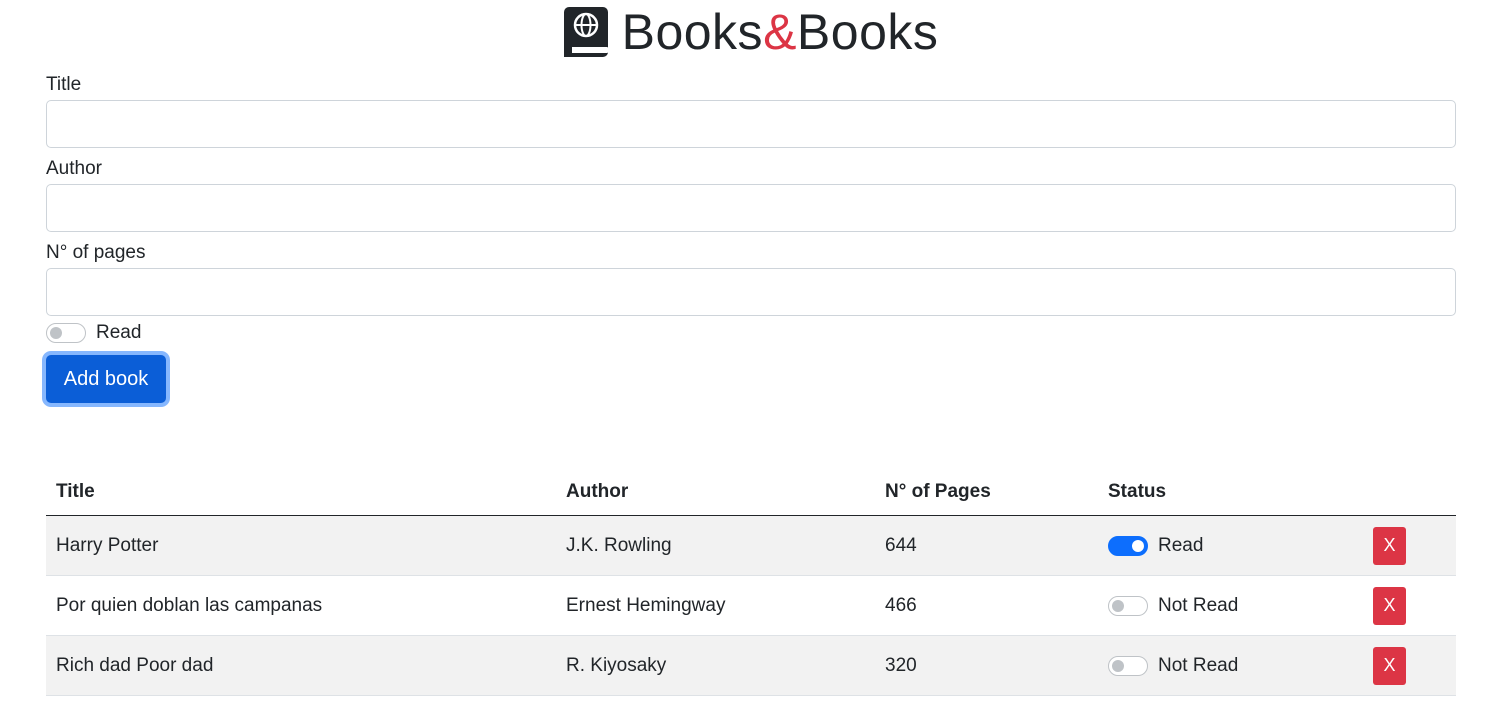 This screenshot has width=1508, height=721. What do you see at coordinates (301, 545) in the screenshot?
I see `cell-title: Harry Potter` at bounding box center [301, 545].